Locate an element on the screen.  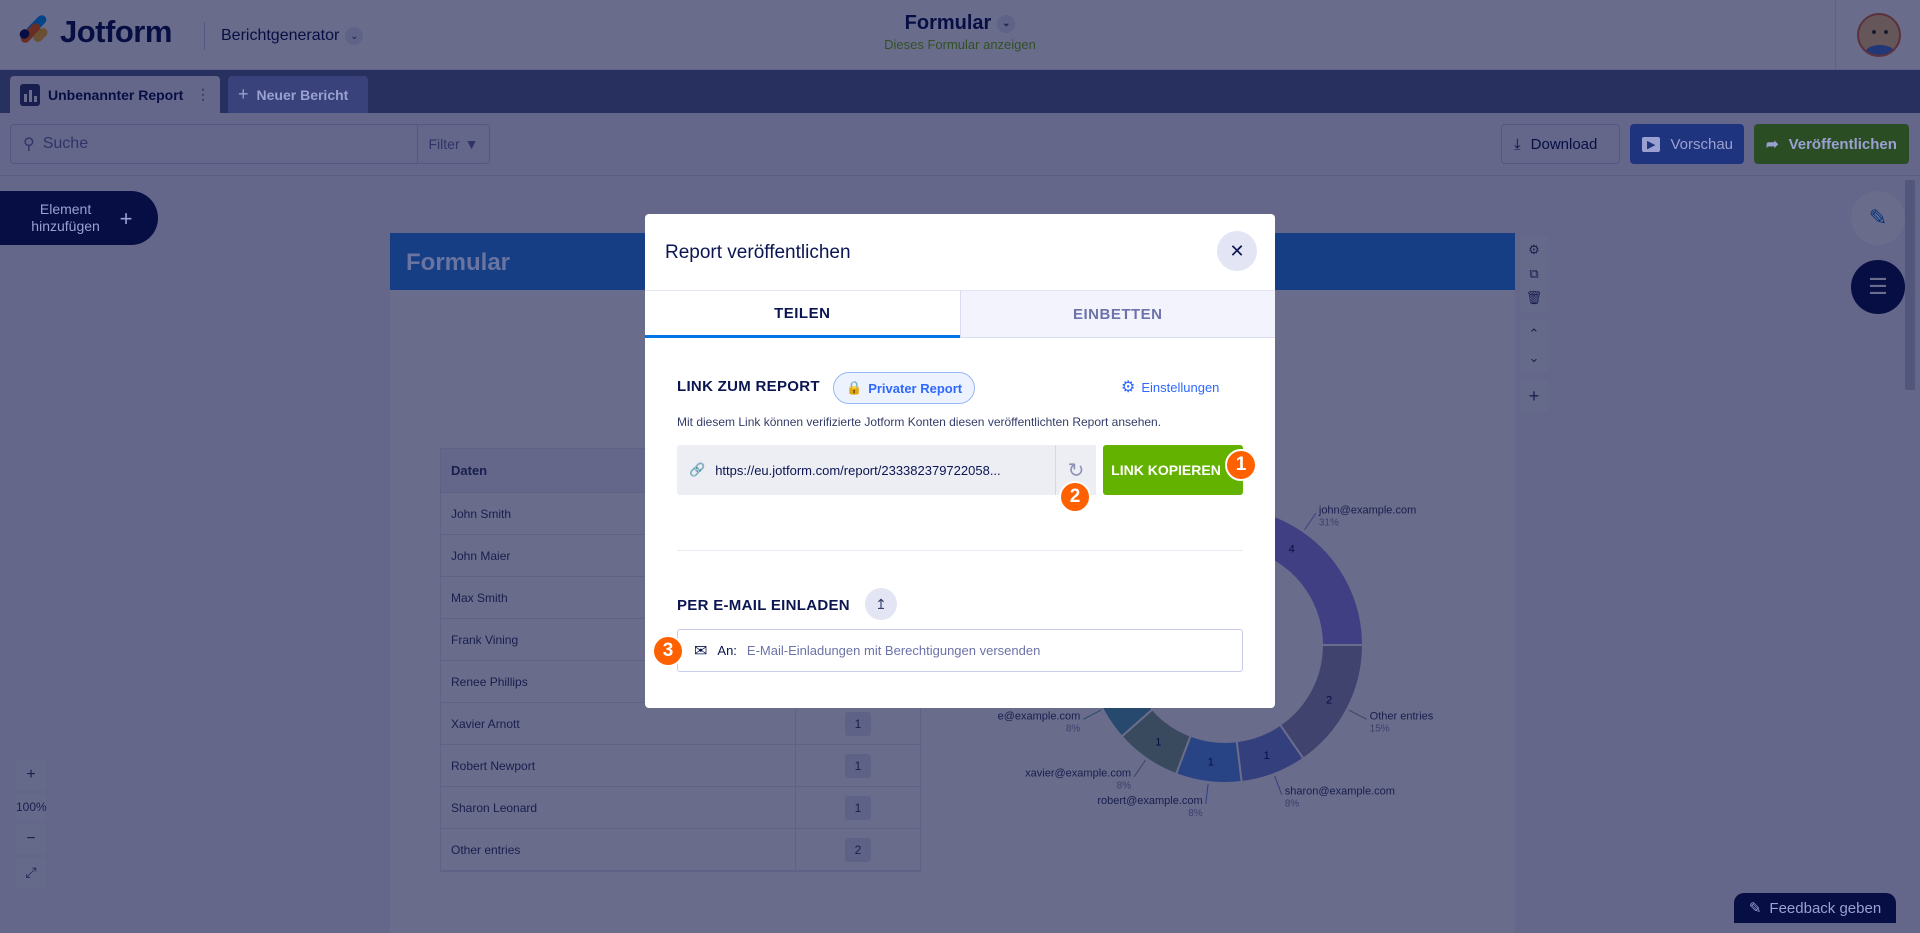
close-icon: ✕ is located at coordinates (1237, 251).